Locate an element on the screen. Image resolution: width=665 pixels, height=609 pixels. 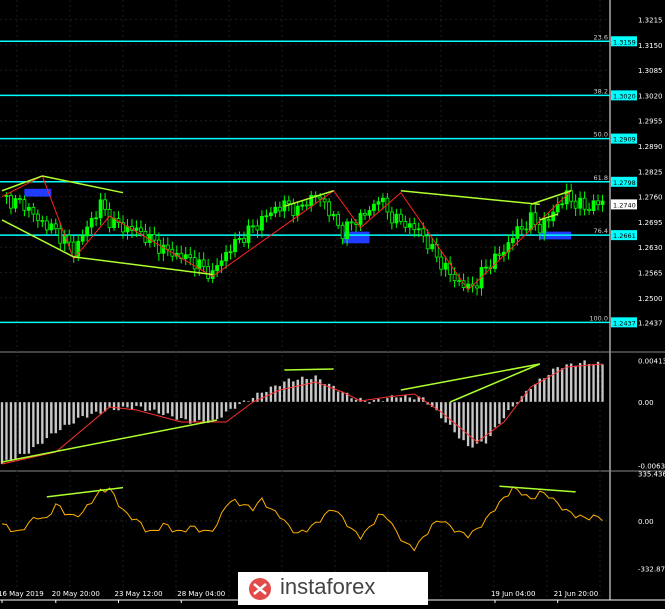
fibonacci-ratio-label: 23.6 is located at coordinates (601, 37).